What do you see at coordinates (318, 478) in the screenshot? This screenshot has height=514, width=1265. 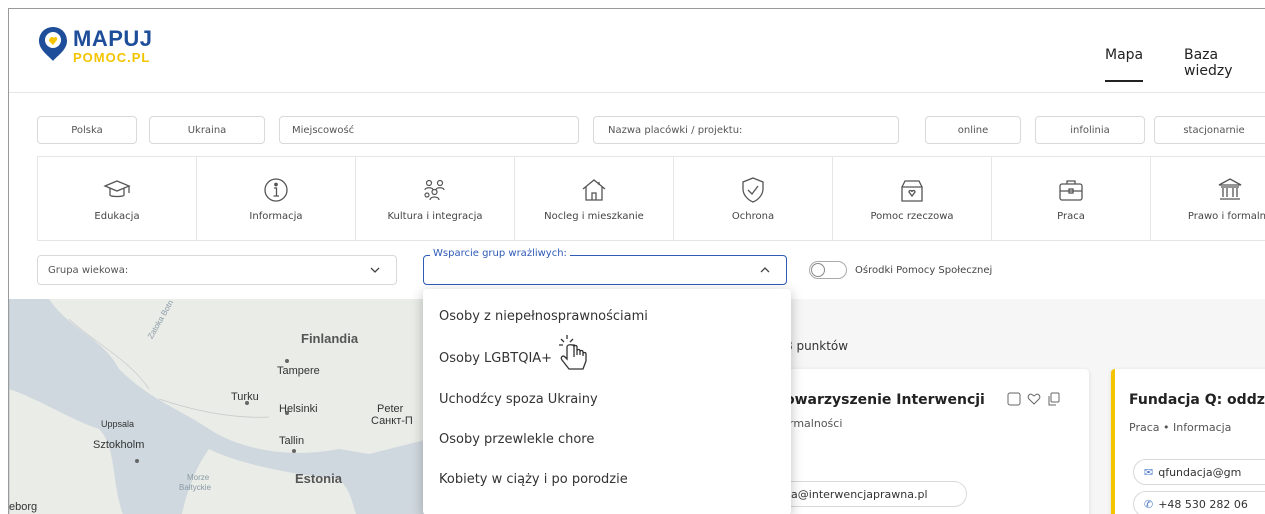 I see `map-label-estonia: Estonia` at bounding box center [318, 478].